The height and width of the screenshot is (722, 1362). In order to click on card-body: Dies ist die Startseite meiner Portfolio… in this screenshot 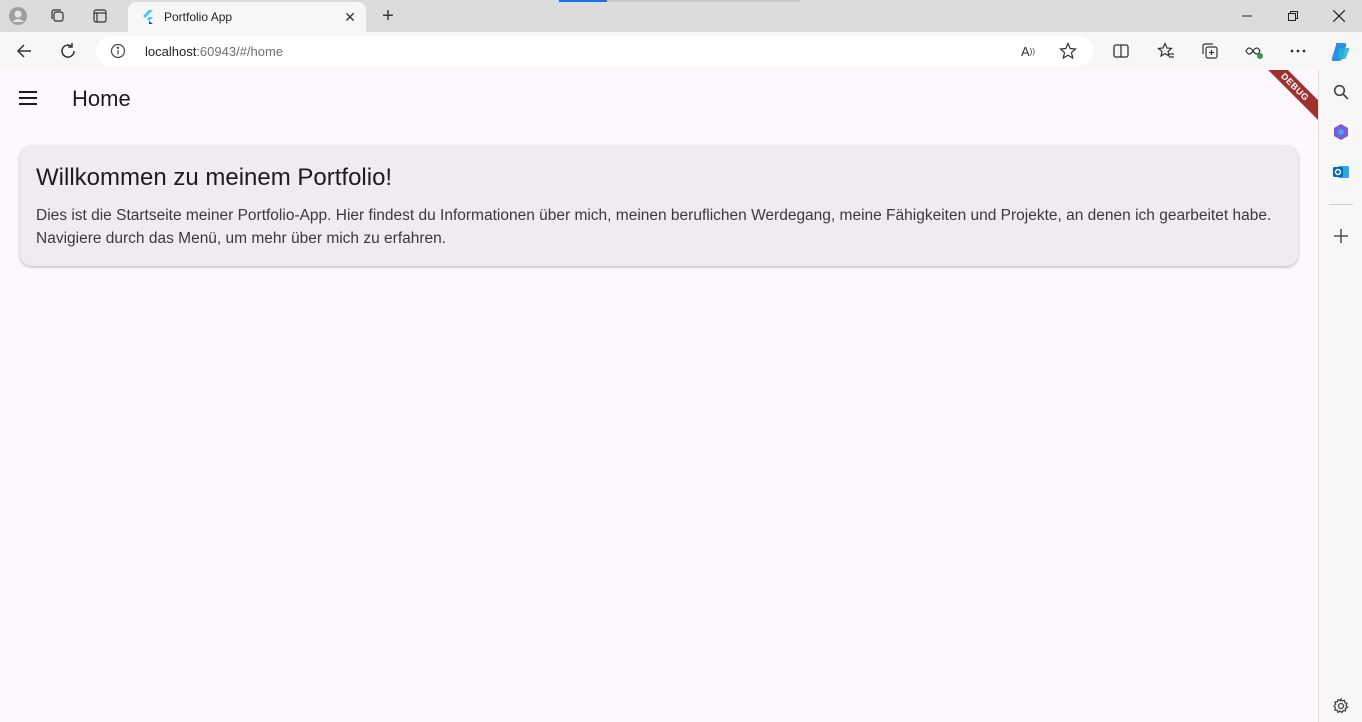, I will do `click(654, 227)`.